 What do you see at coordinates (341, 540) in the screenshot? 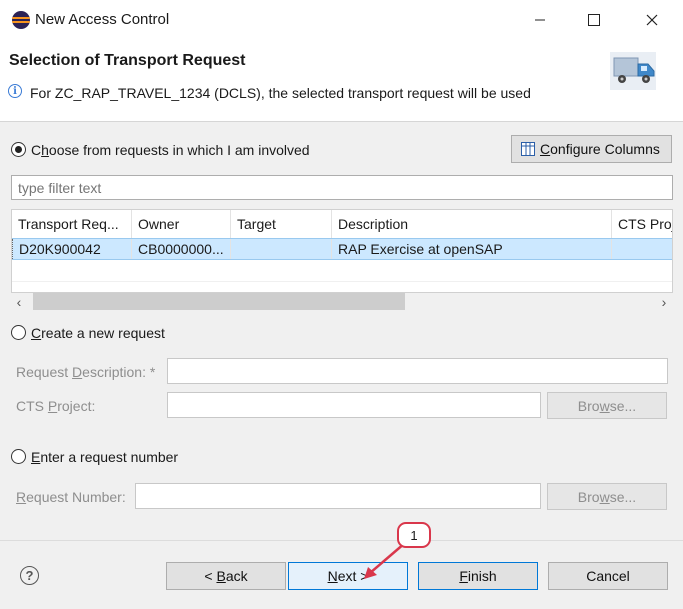
I see `footer-separator` at bounding box center [341, 540].